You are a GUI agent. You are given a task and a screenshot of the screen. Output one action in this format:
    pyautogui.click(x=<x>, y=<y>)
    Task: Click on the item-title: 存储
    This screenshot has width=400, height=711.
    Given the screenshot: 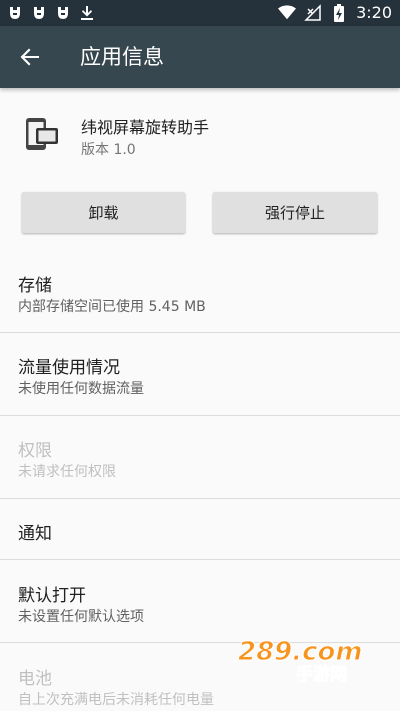 What is the action you would take?
    pyautogui.click(x=35, y=286)
    